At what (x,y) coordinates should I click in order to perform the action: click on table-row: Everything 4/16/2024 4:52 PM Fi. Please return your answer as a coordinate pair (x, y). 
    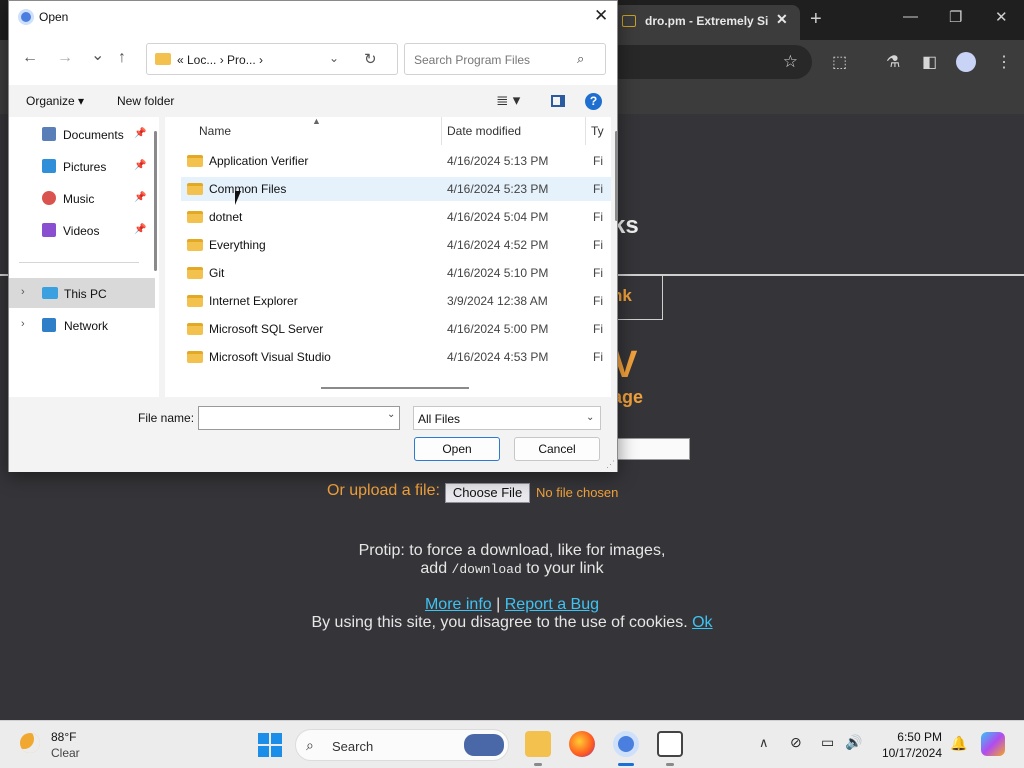
    Looking at the image, I should click on (396, 245).